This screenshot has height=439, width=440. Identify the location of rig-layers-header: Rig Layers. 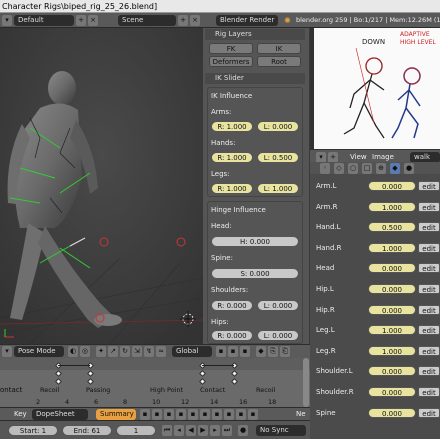
(255, 34).